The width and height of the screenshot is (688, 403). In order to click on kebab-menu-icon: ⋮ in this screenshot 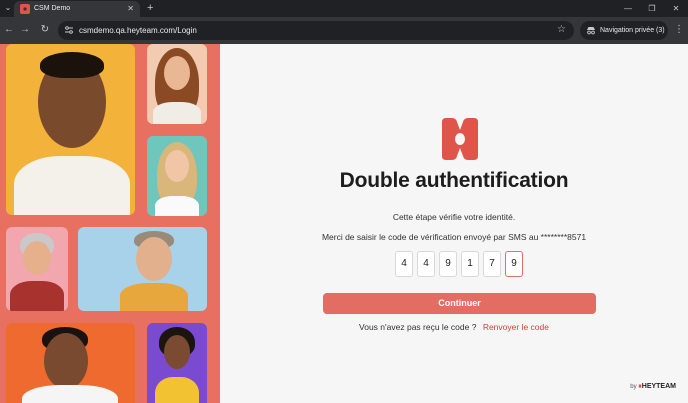, I will do `click(679, 30)`.